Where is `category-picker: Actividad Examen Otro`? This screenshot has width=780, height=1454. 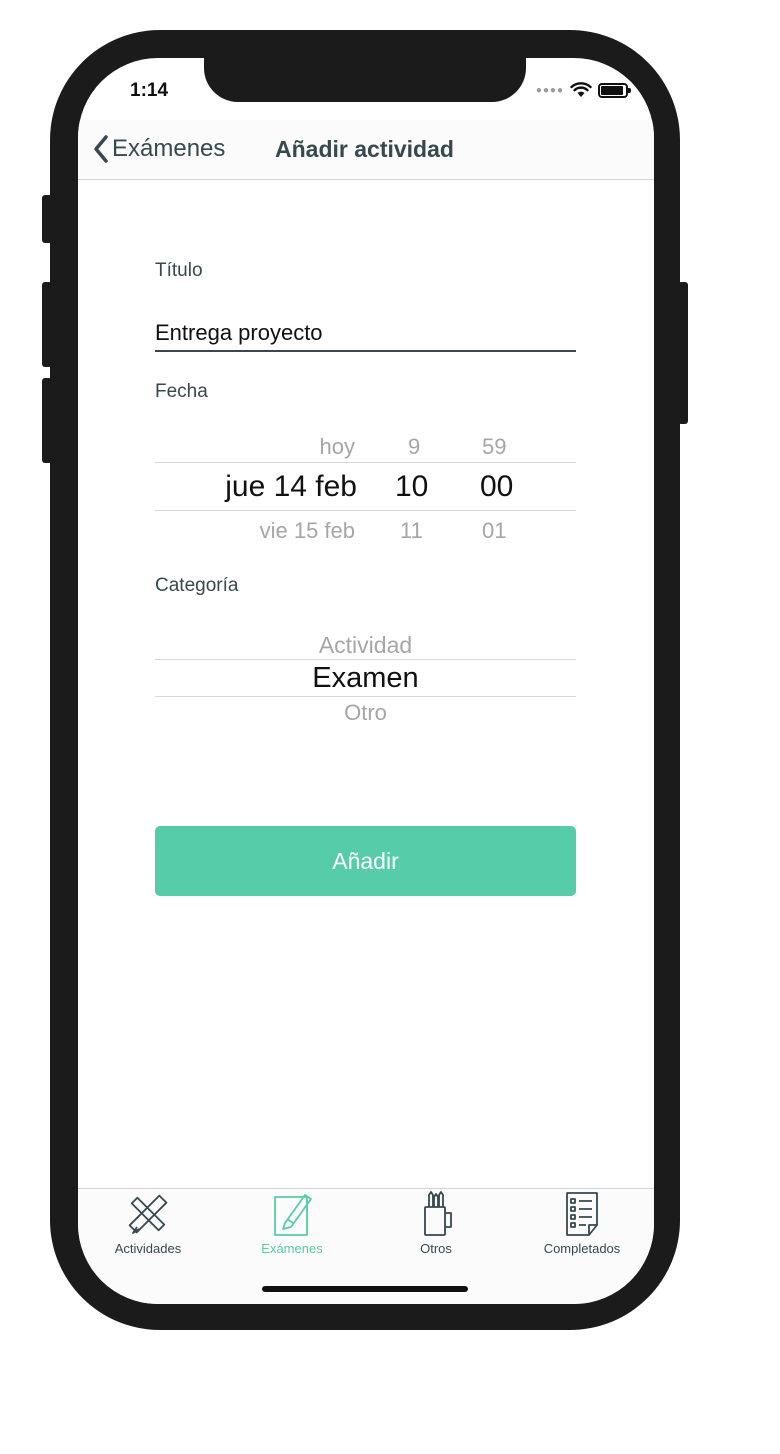 category-picker: Actividad Examen Otro is located at coordinates (365, 676).